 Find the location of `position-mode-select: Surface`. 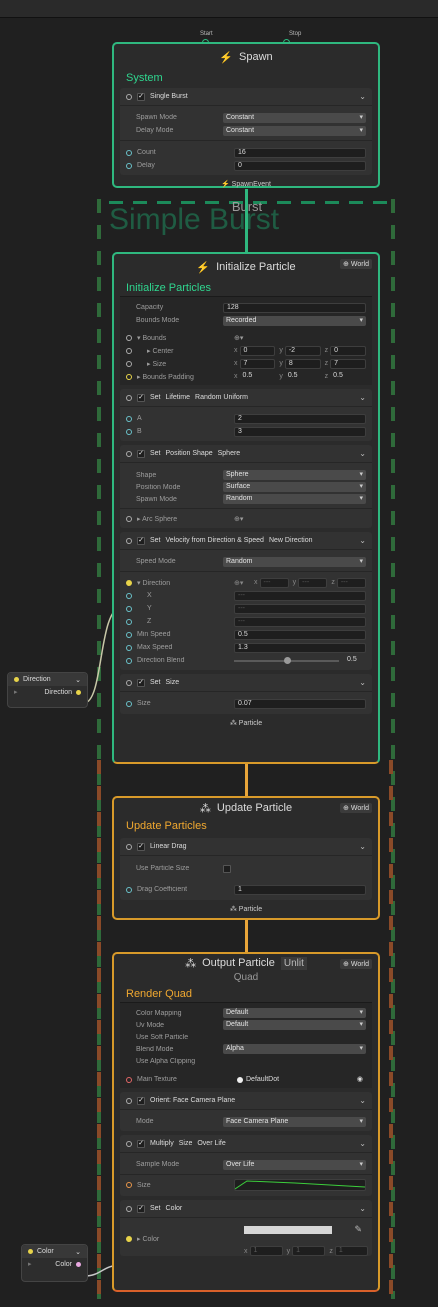

position-mode-select: Surface is located at coordinates (294, 487).